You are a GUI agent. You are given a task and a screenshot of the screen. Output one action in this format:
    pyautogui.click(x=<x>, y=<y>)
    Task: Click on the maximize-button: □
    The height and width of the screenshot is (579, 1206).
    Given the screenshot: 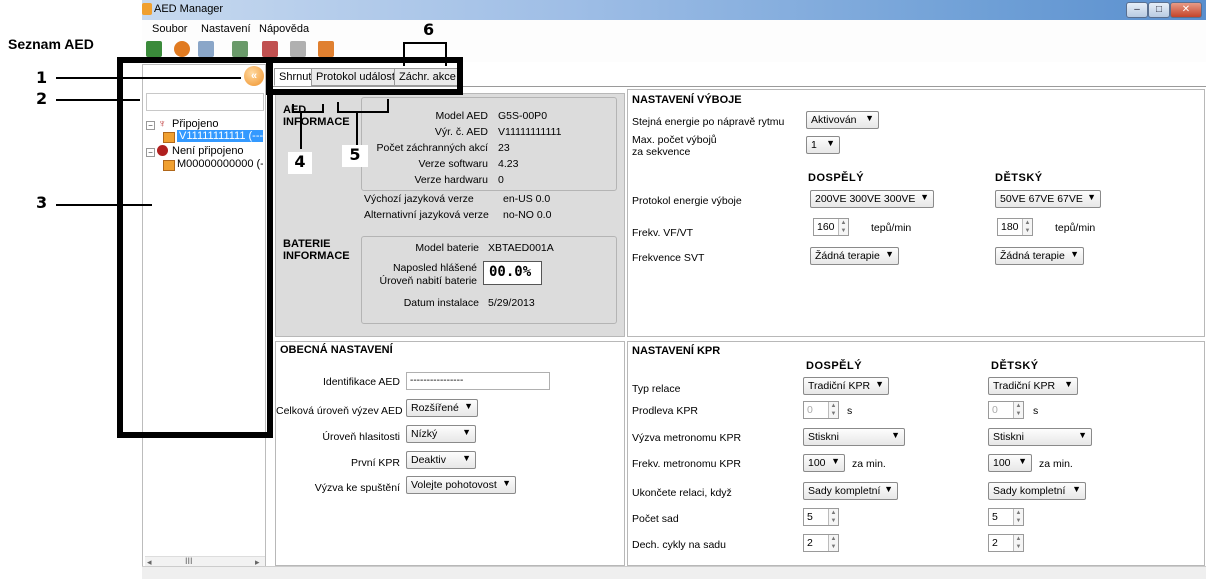 What is the action you would take?
    pyautogui.click(x=1159, y=10)
    